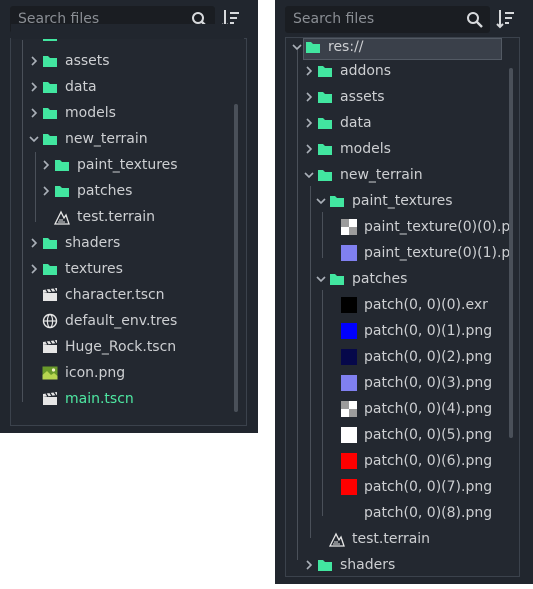  I want to click on globe-icon, so click(50, 321).